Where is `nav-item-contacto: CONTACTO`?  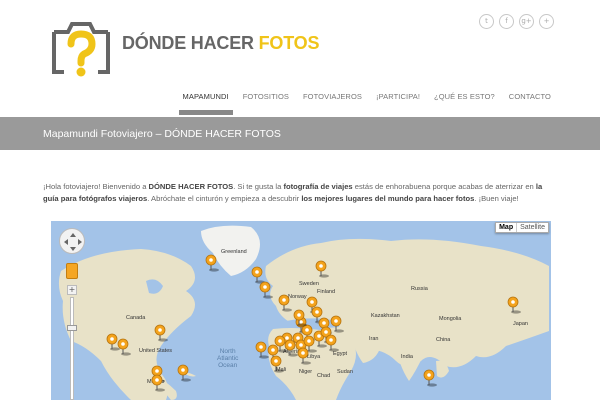
nav-item-contacto: CONTACTO is located at coordinates (530, 96).